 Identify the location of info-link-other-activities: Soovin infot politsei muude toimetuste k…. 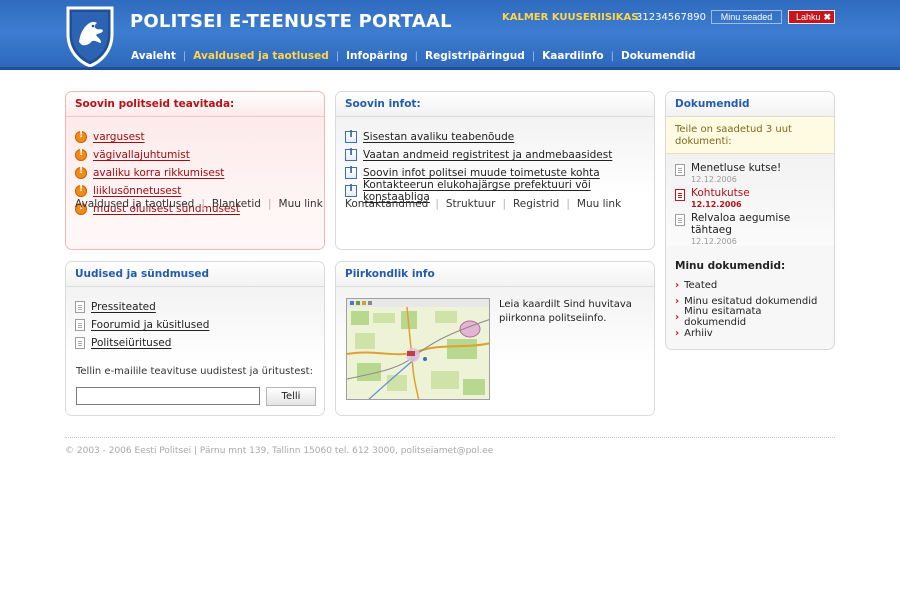
(481, 173).